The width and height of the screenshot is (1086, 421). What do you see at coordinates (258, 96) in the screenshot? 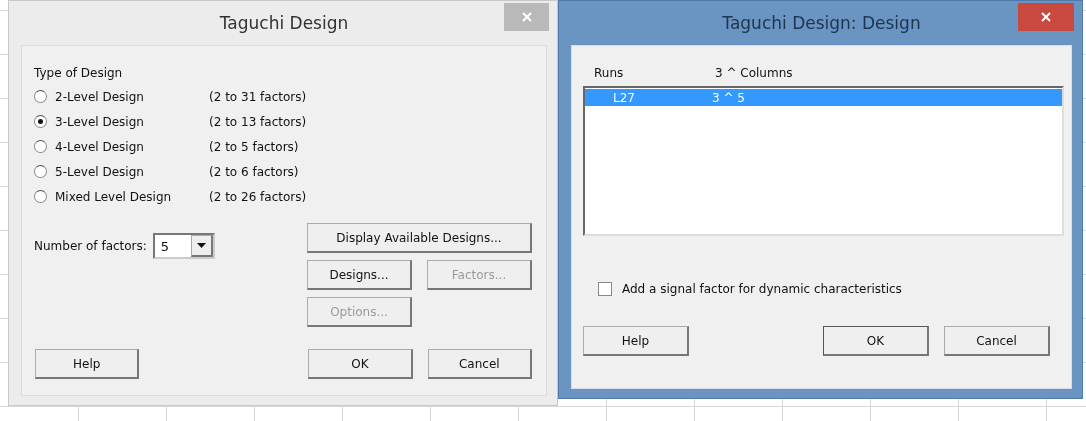
I see `factor-range: (2 to 31 factors)` at bounding box center [258, 96].